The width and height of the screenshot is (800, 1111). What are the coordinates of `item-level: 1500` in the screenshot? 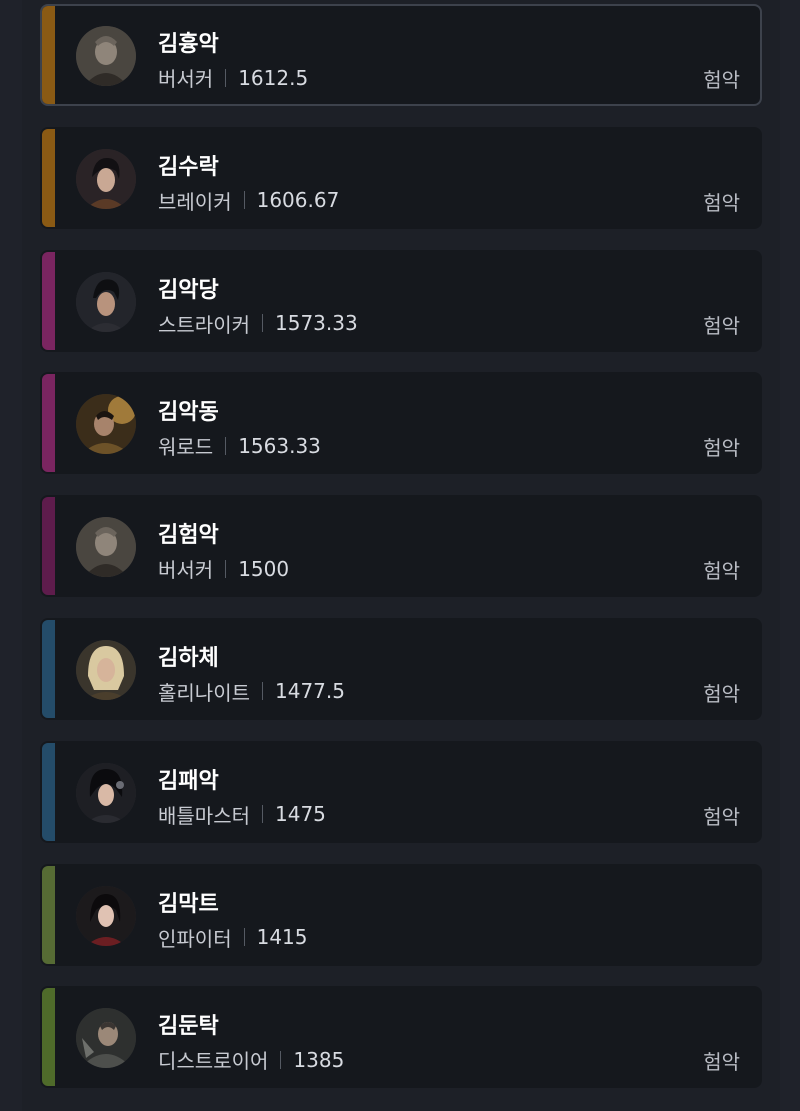 It's located at (264, 568).